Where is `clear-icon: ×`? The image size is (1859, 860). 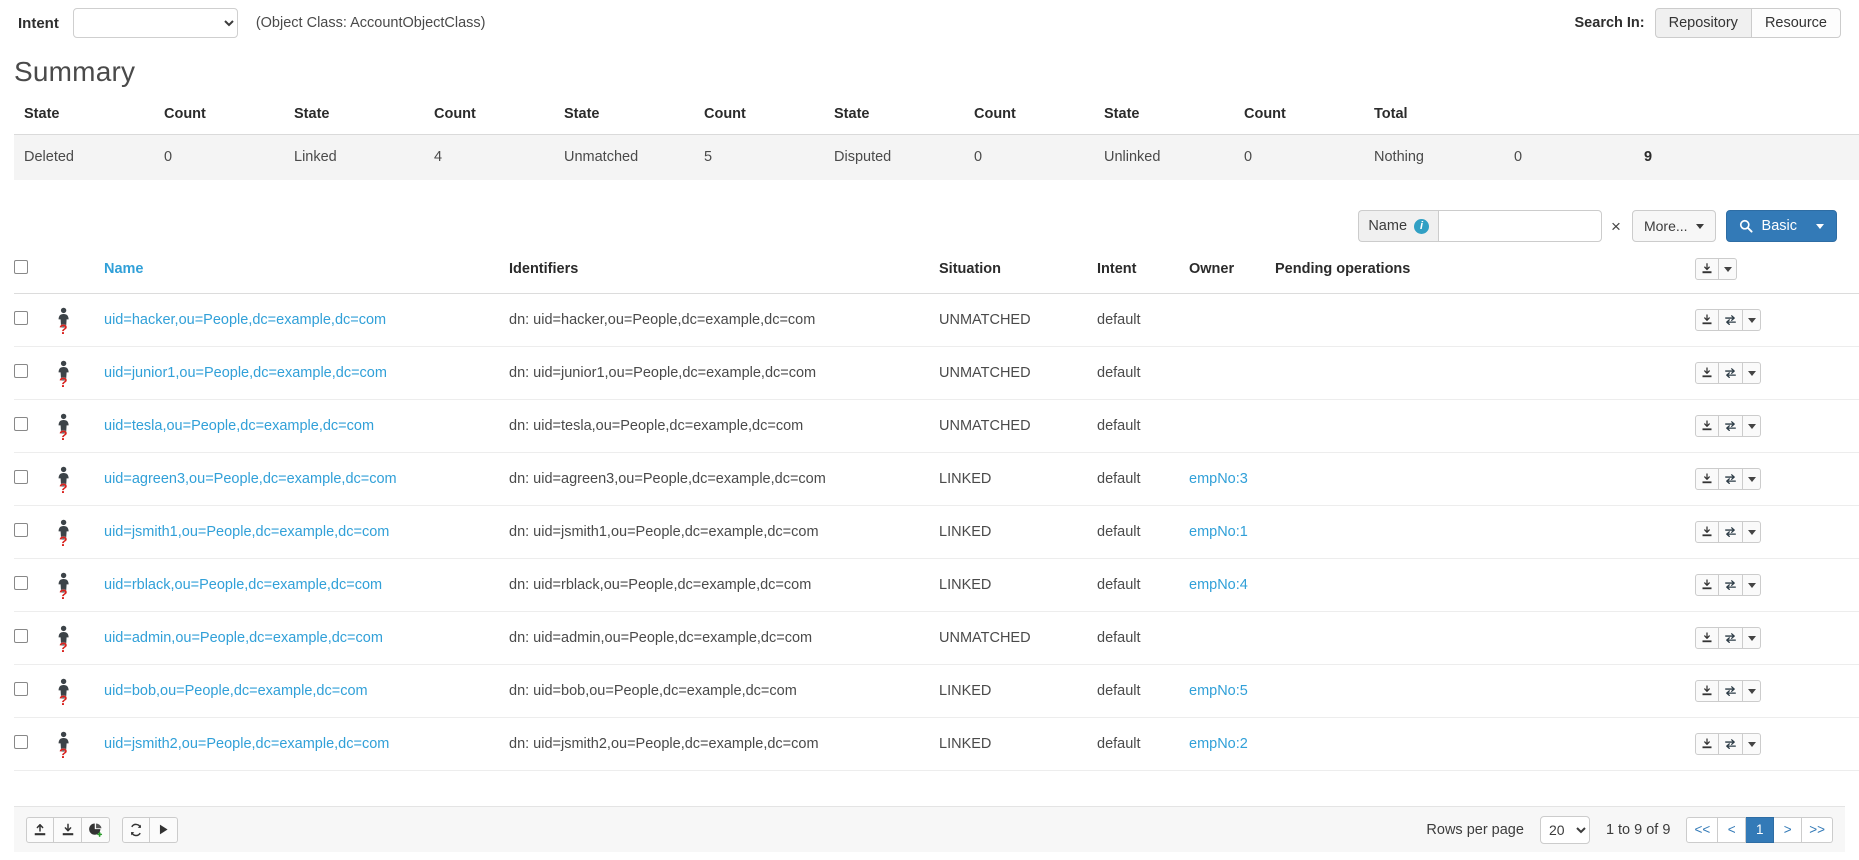
clear-icon: × is located at coordinates (1616, 226).